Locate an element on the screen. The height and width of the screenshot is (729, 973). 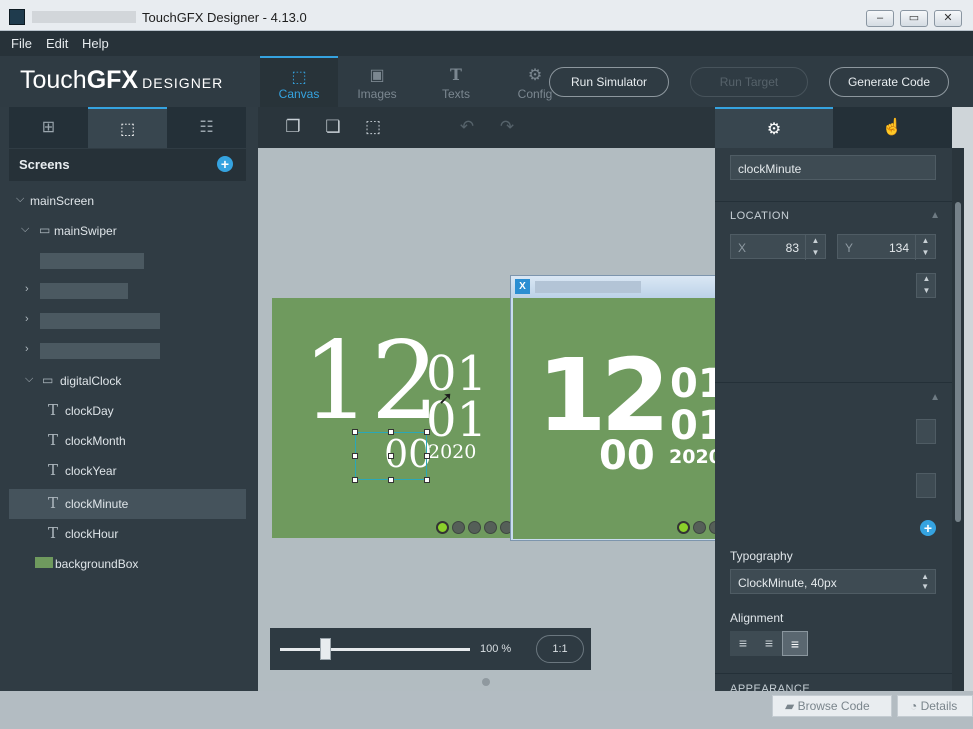
menu-edit: Edit is located at coordinates (57, 43).